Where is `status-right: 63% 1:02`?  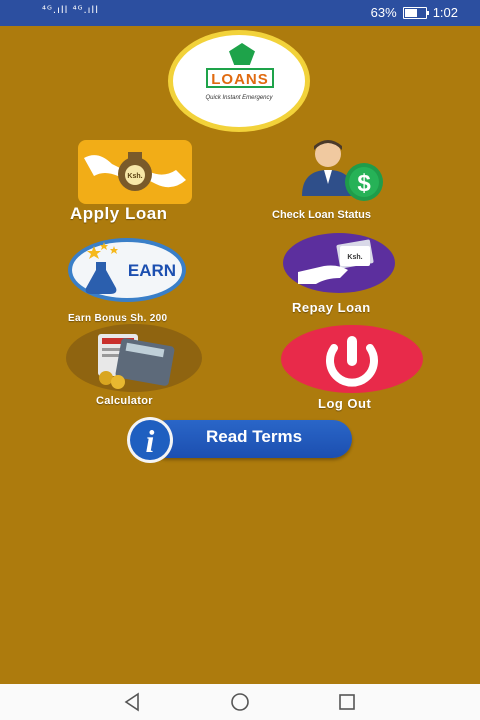 status-right: 63% 1:02 is located at coordinates (414, 12).